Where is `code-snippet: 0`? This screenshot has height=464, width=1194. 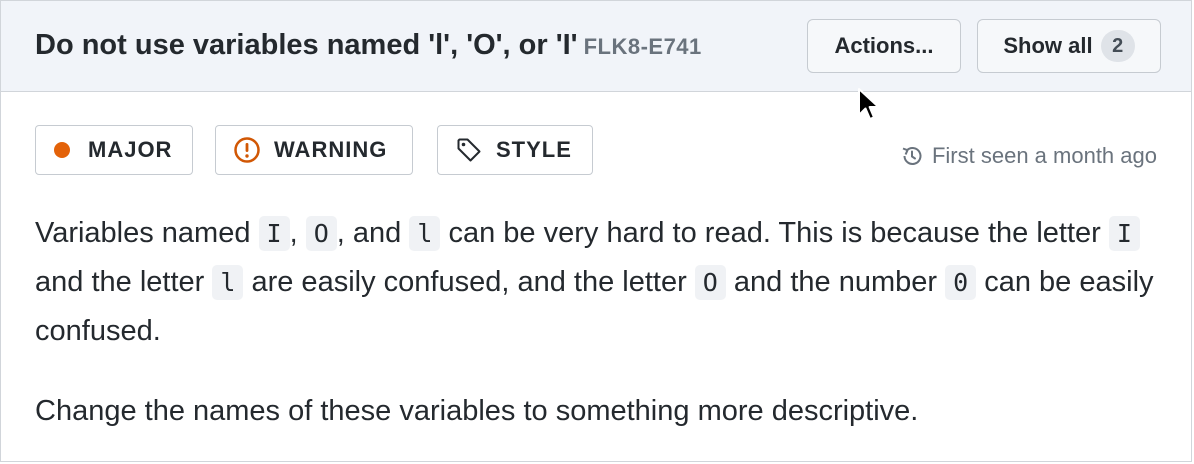 code-snippet: 0 is located at coordinates (961, 282).